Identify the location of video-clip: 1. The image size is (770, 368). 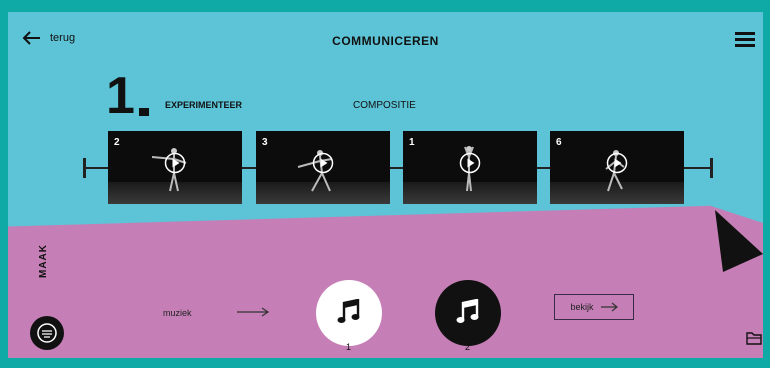
(470, 167).